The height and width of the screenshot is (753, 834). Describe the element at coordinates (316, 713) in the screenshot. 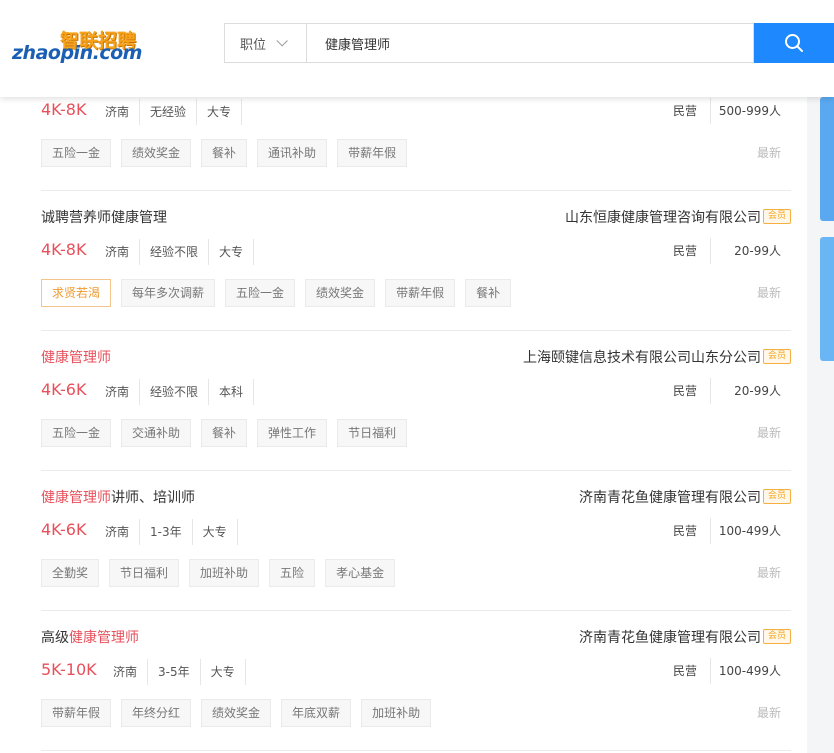

I see `welfare-tag: 年底双薪` at that location.